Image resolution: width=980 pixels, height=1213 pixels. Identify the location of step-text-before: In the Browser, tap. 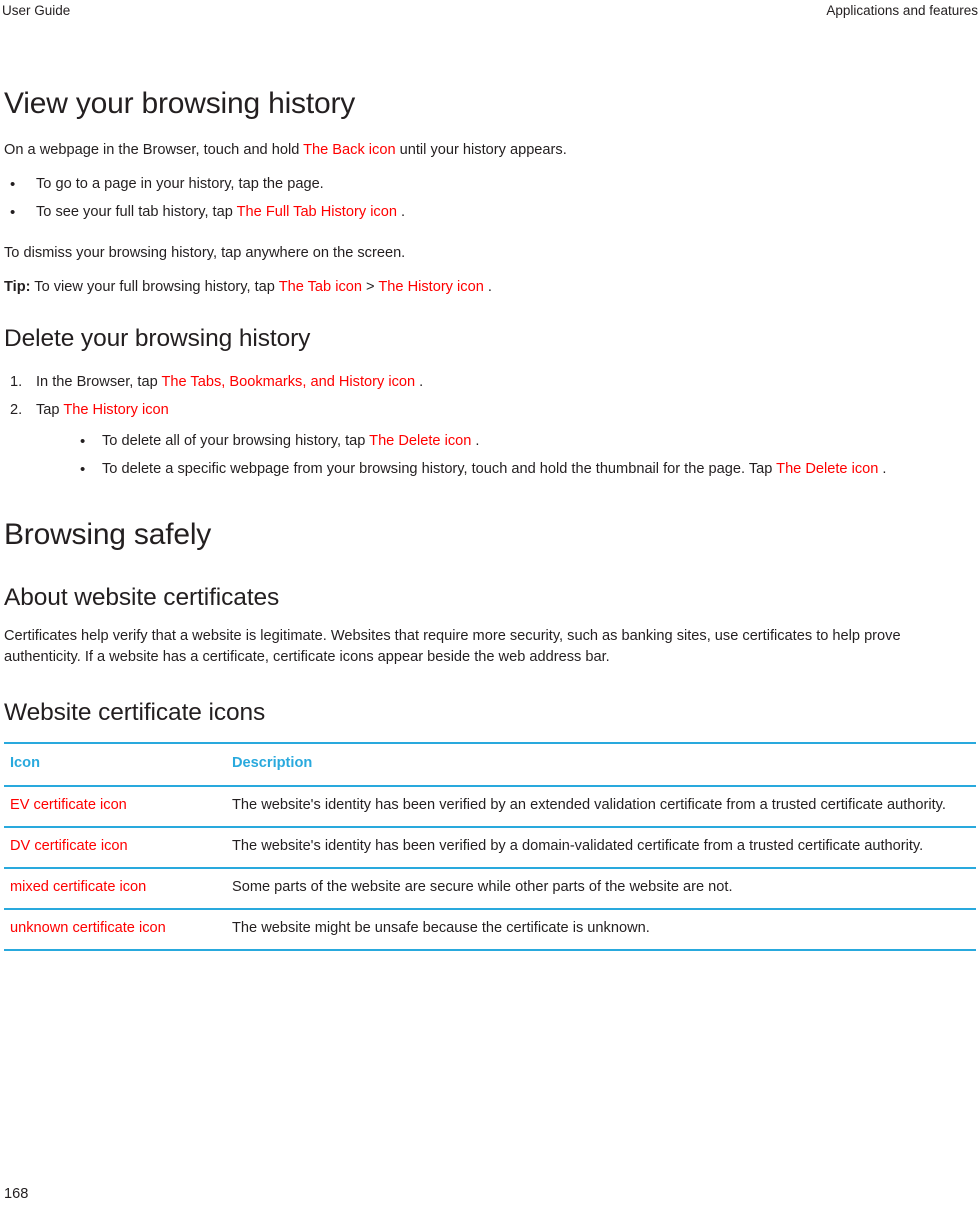
(99, 382).